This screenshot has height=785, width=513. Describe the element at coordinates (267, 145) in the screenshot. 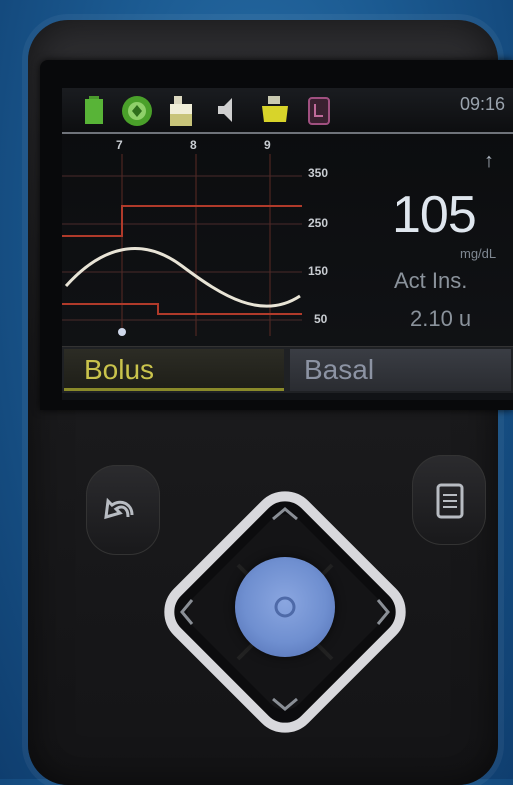

I see `x-tick-label: 9` at that location.